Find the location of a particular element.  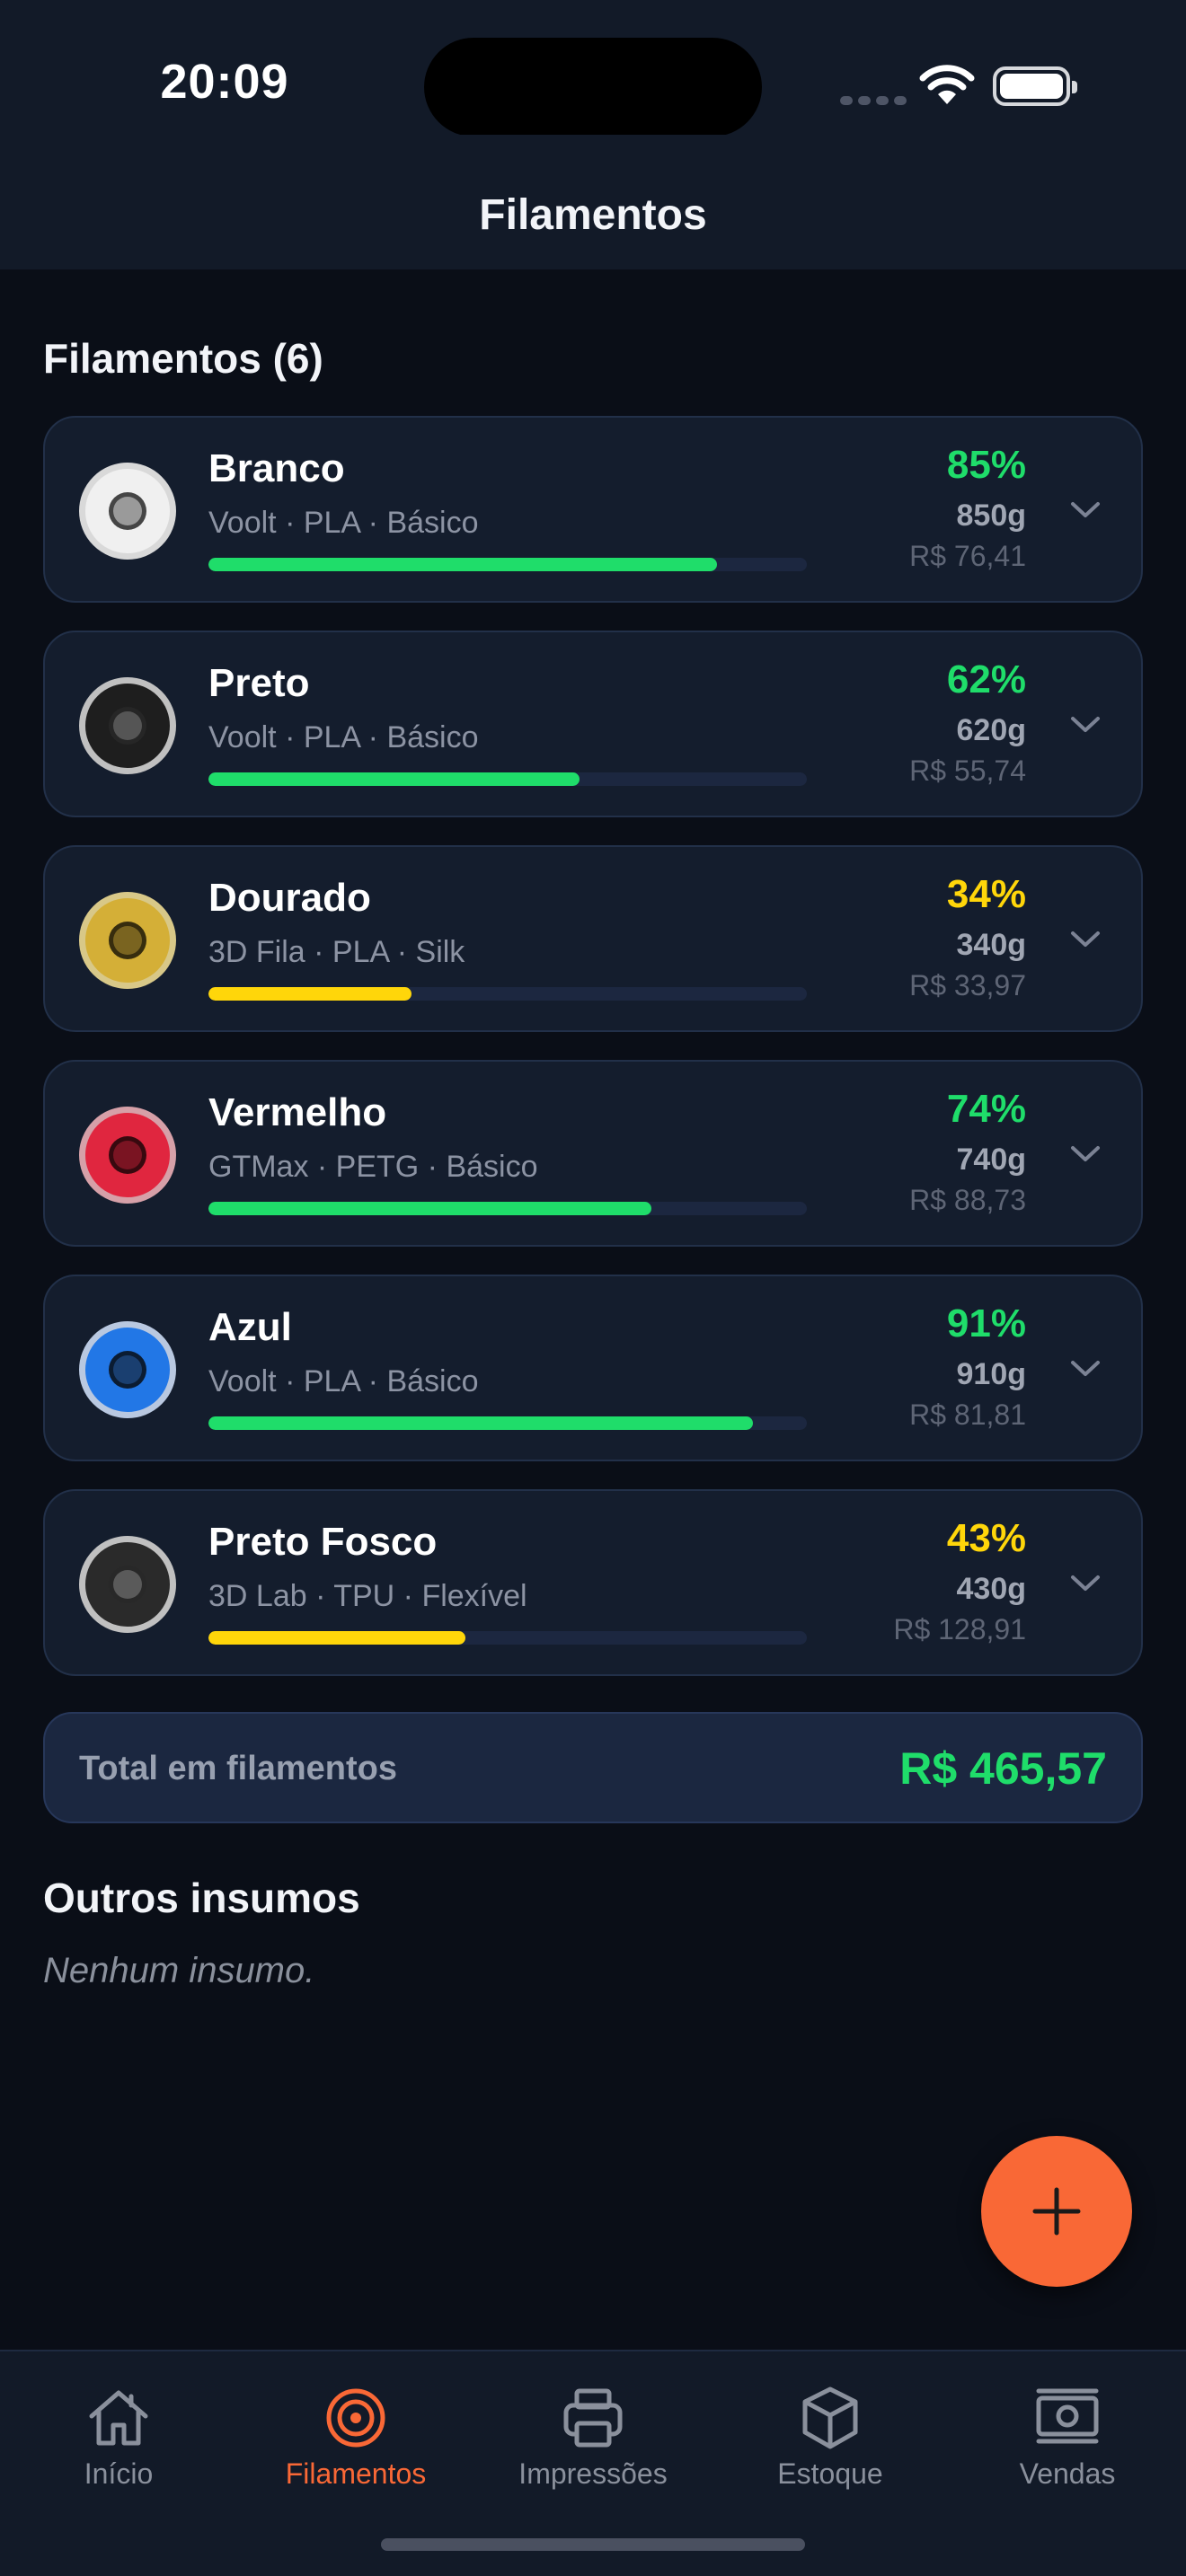

filament-name: Vermelho is located at coordinates (297, 1112).